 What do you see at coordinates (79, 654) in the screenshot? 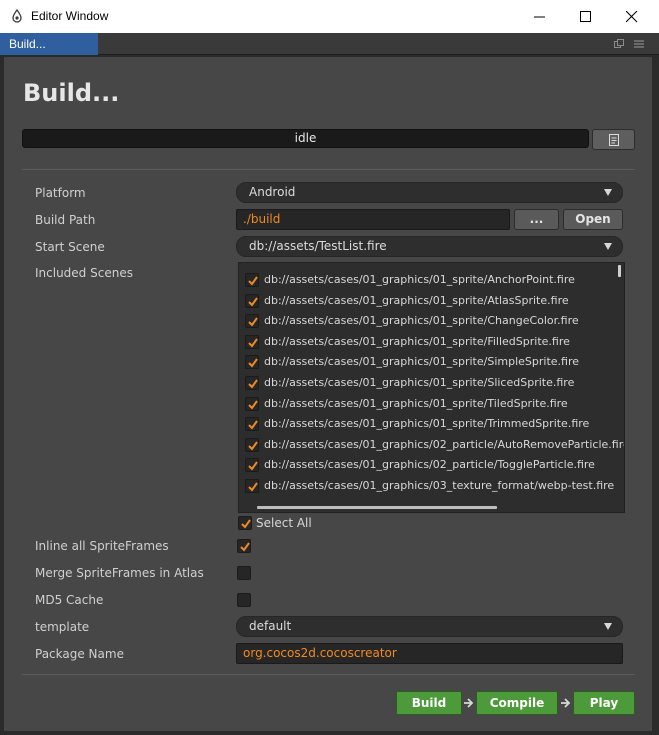
I see `package-name-label: Package Name` at bounding box center [79, 654].